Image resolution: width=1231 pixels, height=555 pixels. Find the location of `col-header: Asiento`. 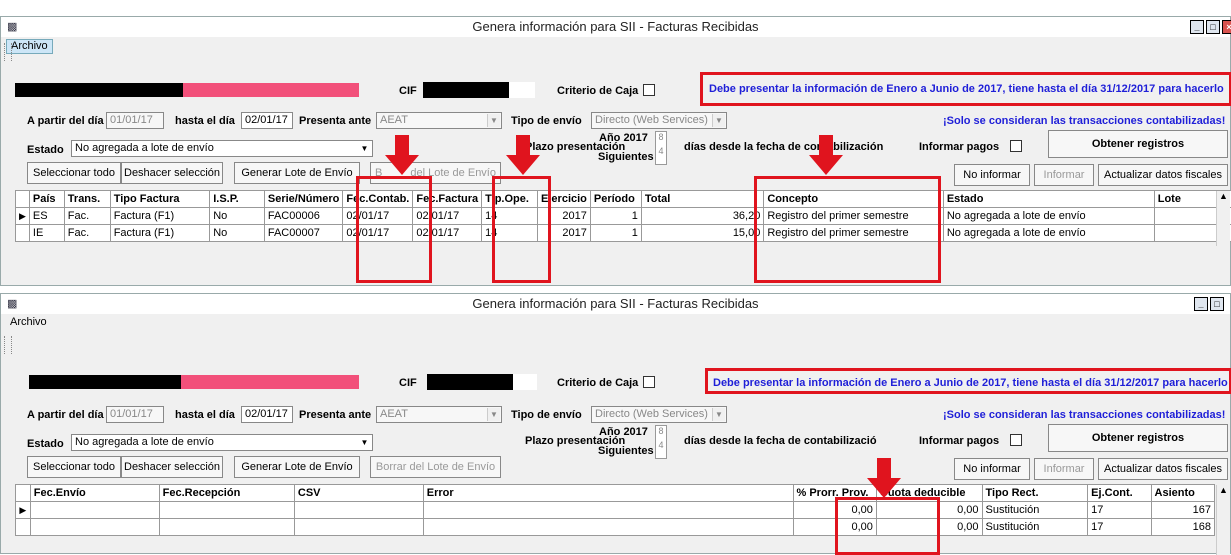

col-header: Asiento is located at coordinates (1182, 493).